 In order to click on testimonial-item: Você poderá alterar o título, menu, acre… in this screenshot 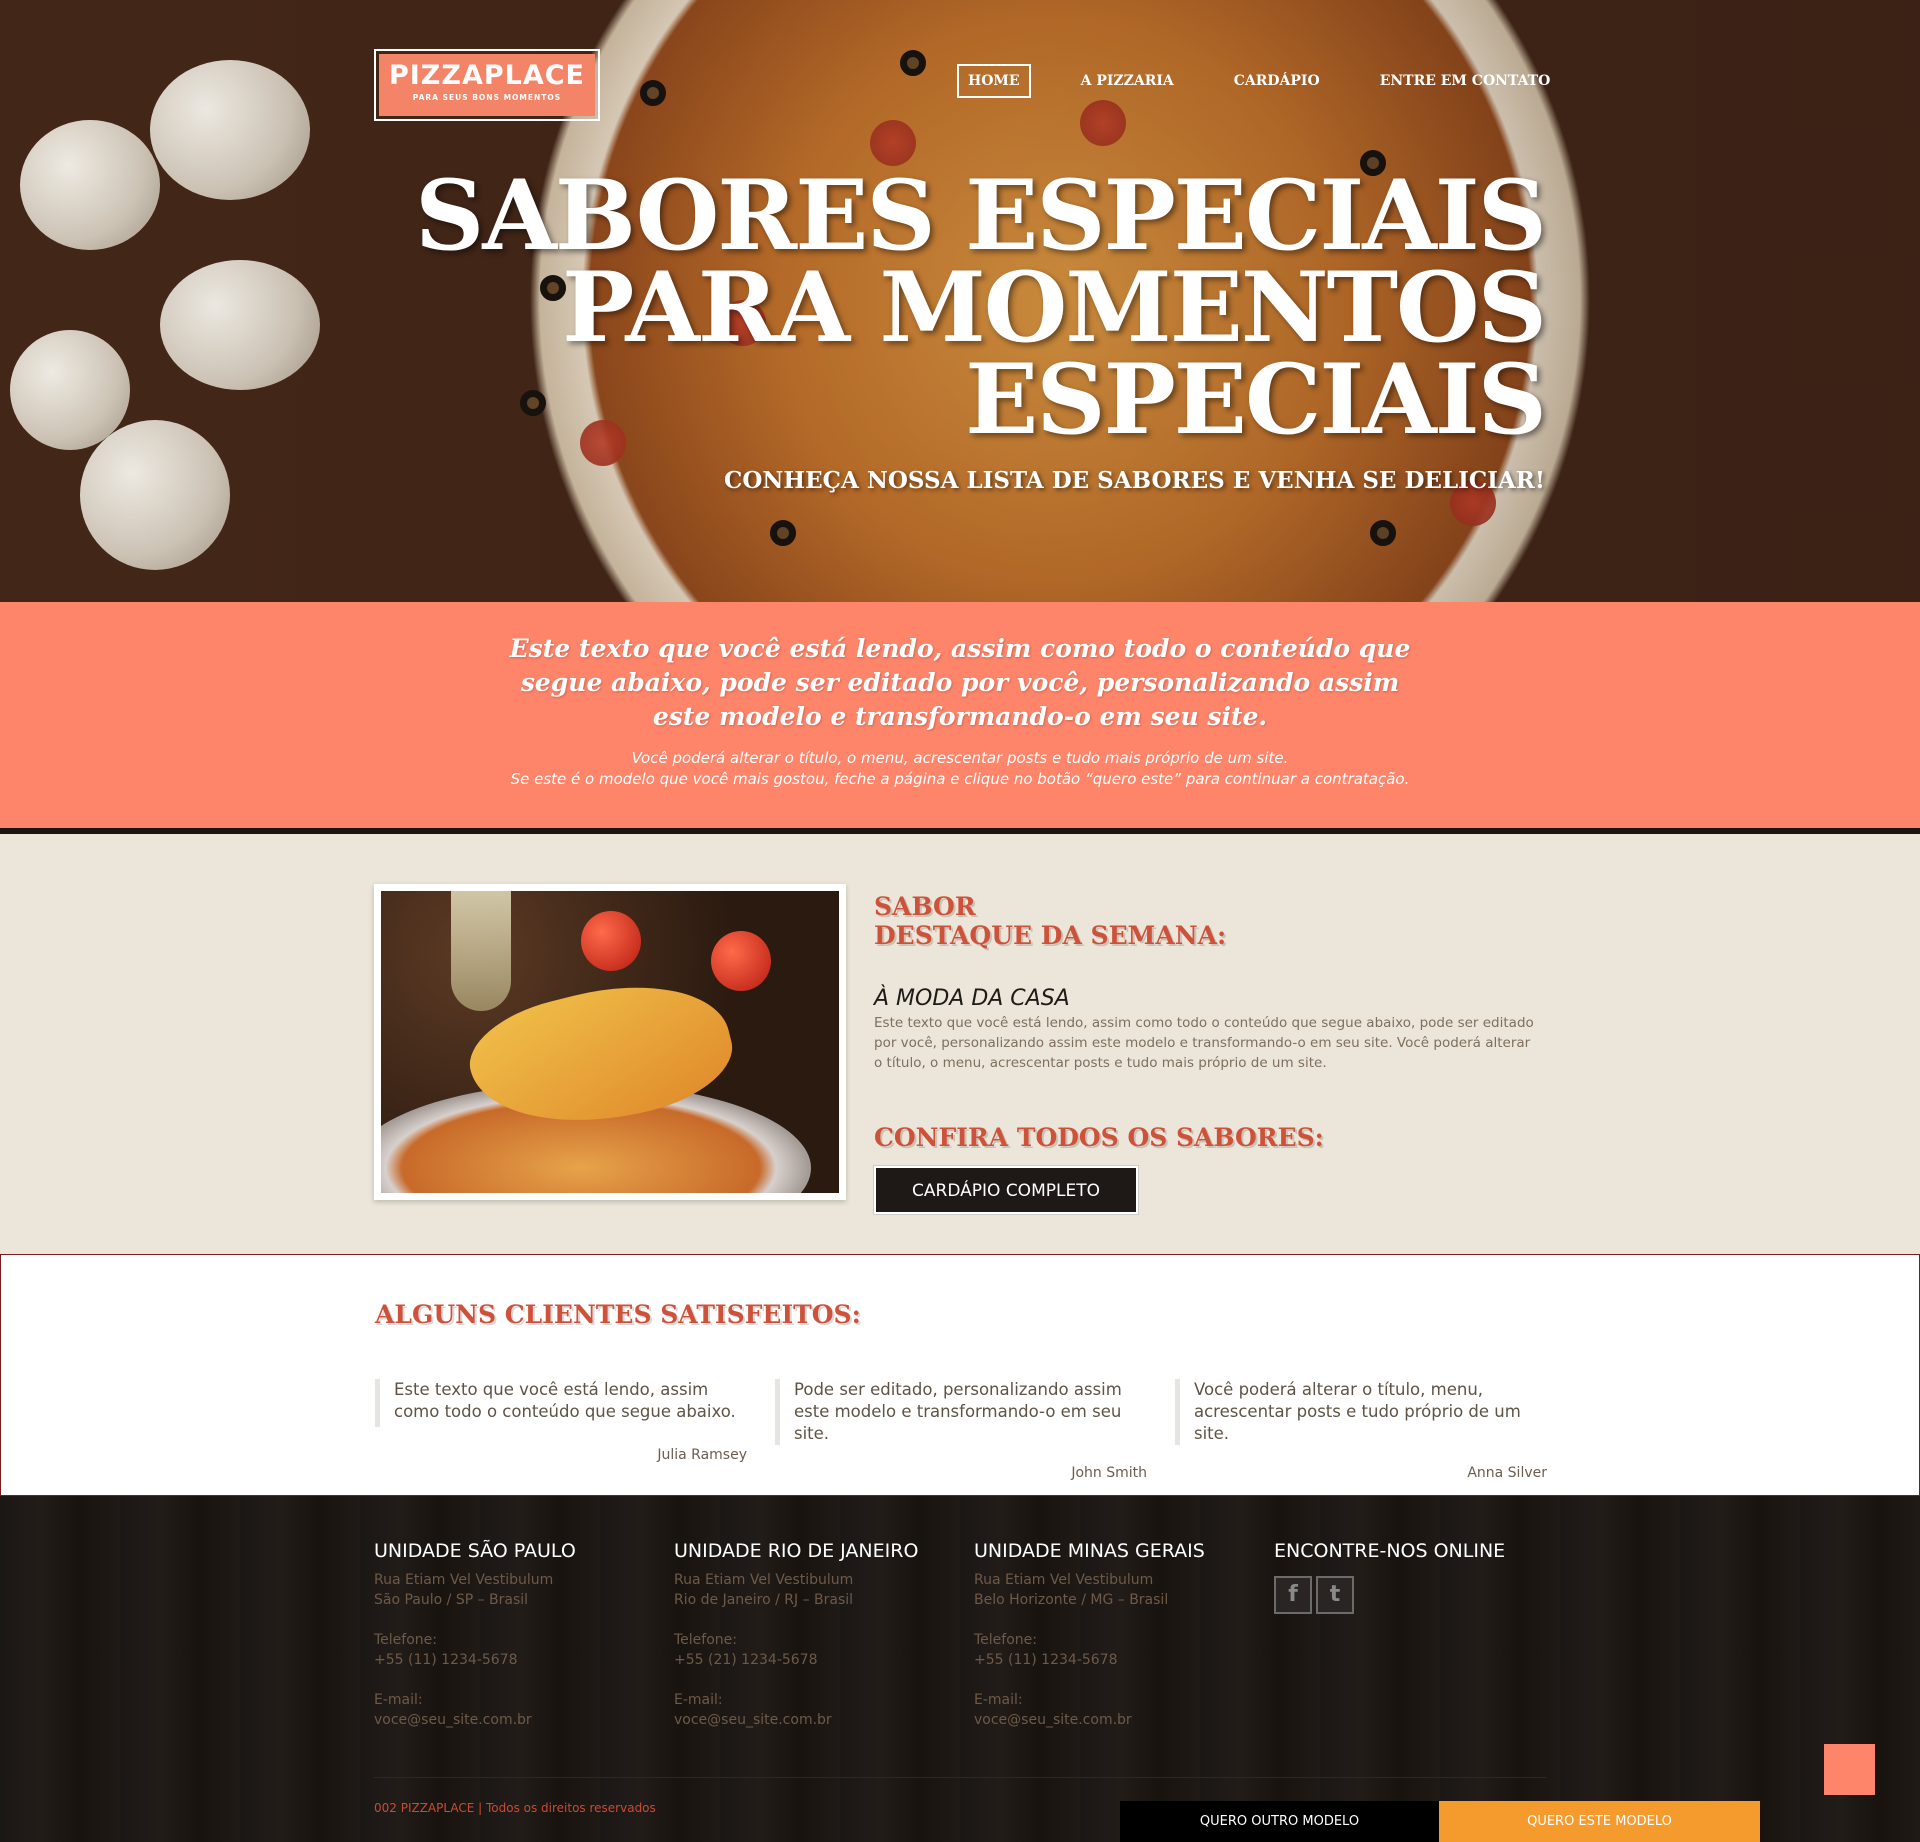, I will do `click(1361, 1430)`.